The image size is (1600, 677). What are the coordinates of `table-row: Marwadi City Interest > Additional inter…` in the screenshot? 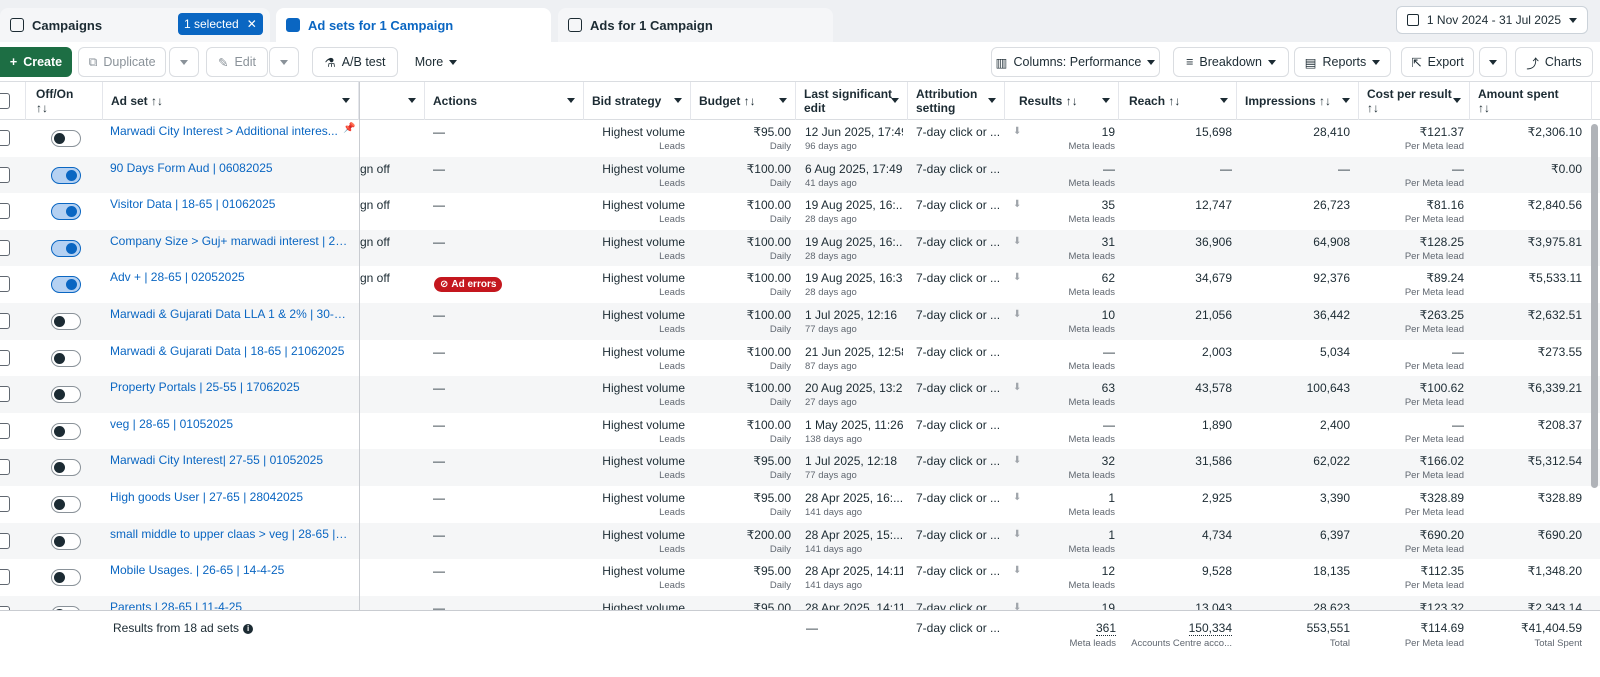 It's located at (800, 138).